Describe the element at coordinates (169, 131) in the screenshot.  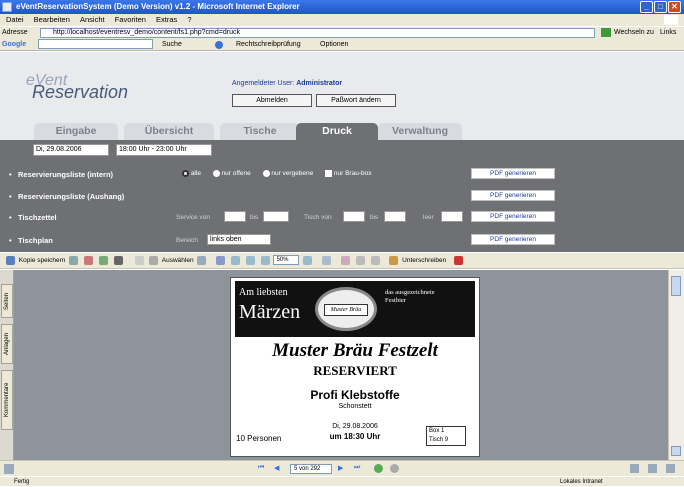
I see `tab-uebersicht: Übersicht` at that location.